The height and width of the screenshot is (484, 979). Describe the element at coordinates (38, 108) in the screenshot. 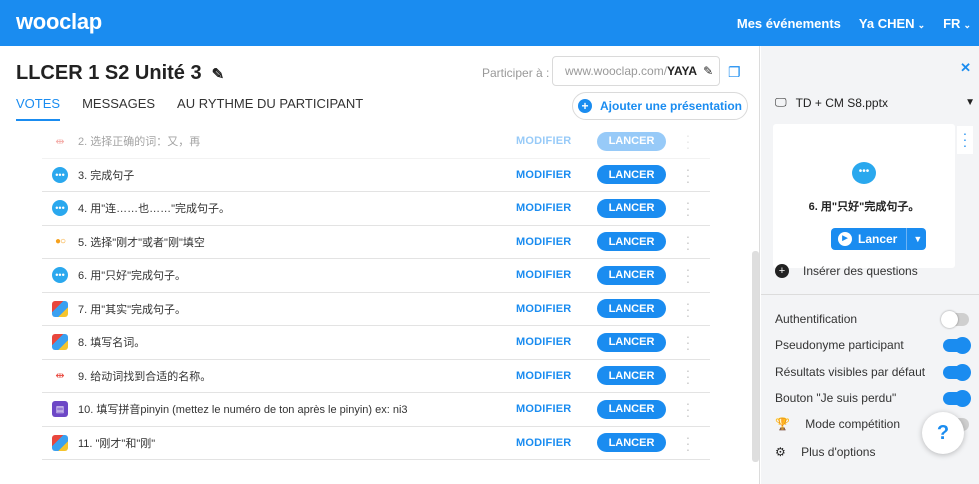

I see `tab-votes: VOTES` at that location.